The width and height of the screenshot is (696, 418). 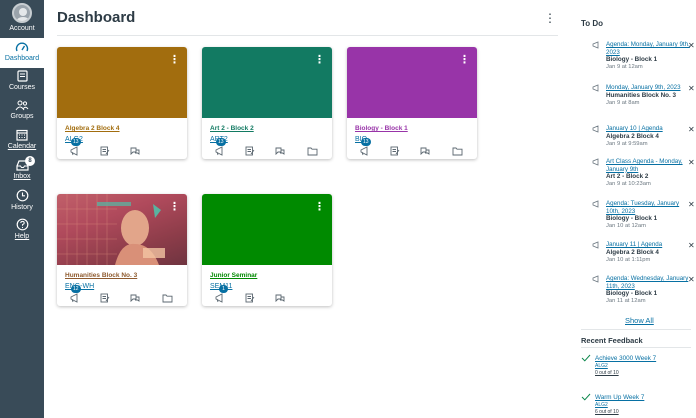 I want to click on course-card: ⋮ Junior Seminar SEM11 1, so click(x=267, y=250).